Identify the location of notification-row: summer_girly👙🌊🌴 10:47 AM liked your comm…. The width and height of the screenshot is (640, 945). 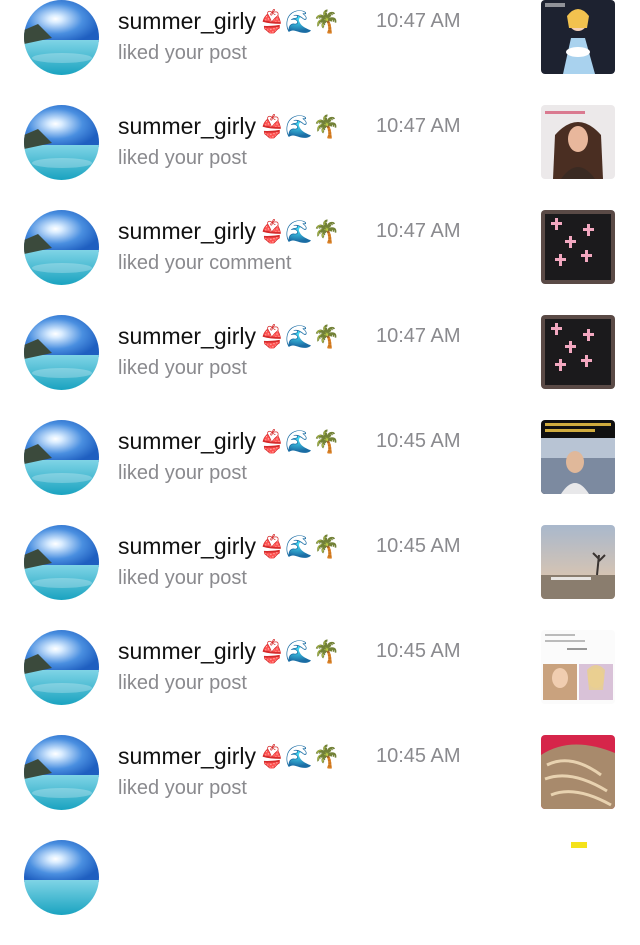
(320, 262).